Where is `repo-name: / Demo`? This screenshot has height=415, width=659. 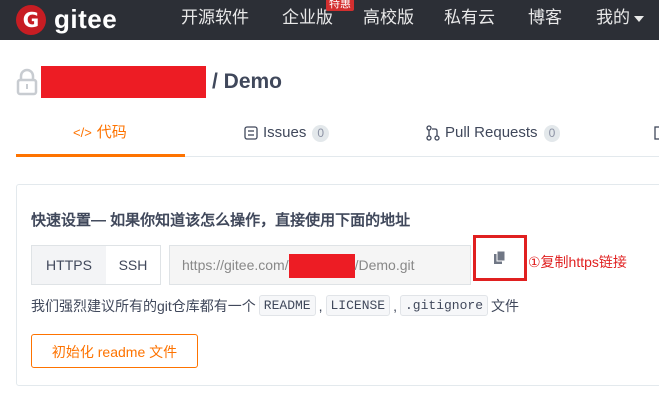 repo-name: / Demo is located at coordinates (247, 82).